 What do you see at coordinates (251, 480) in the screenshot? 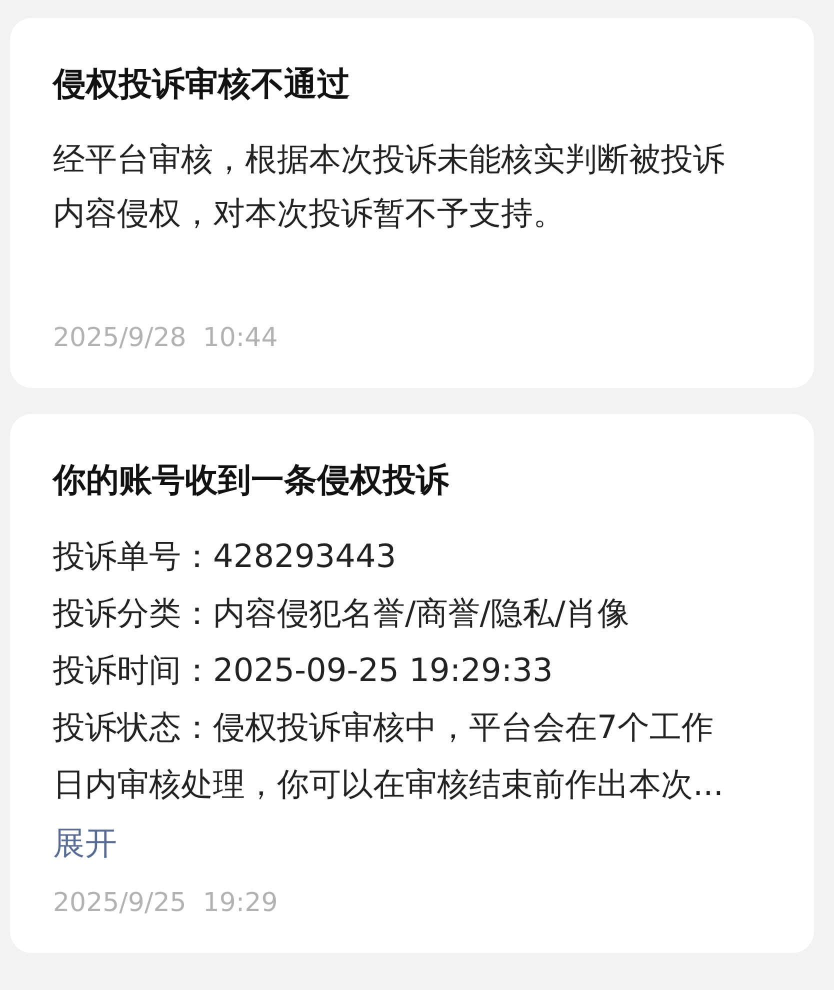
I see `notification-title: 你的账号收到一条侵权投诉` at bounding box center [251, 480].